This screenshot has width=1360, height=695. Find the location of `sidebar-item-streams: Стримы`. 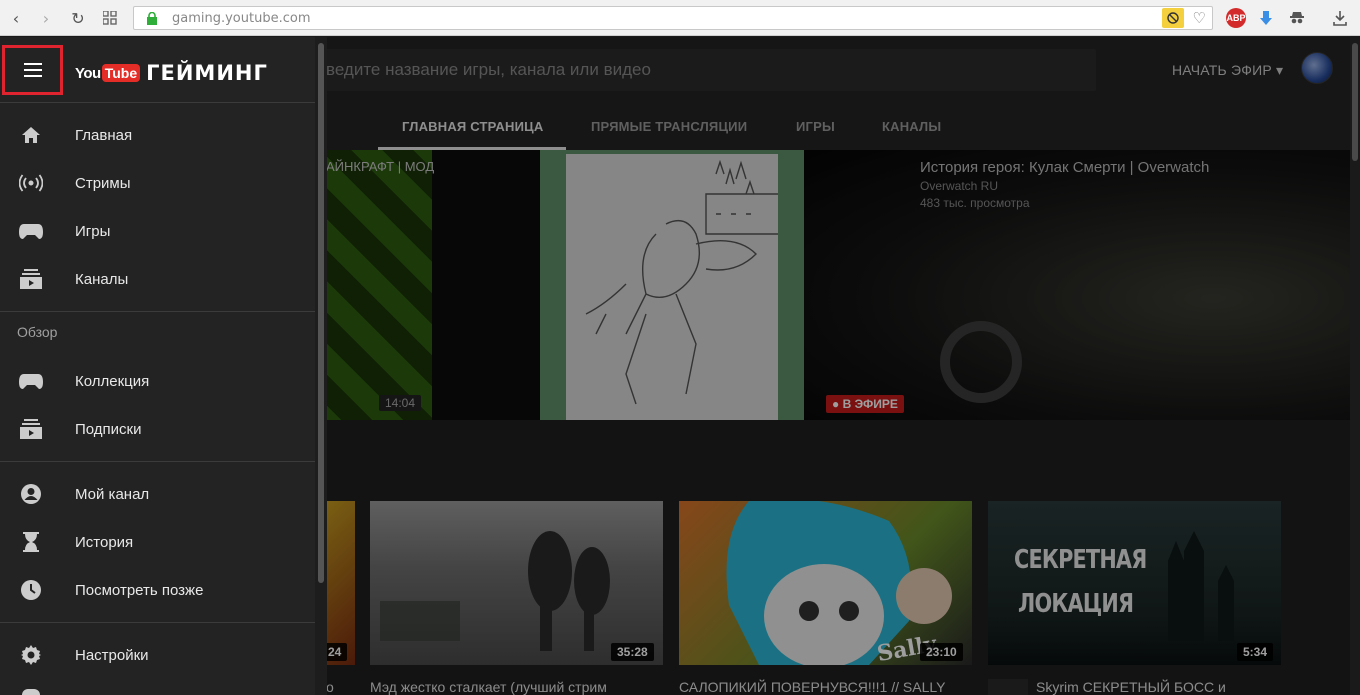

sidebar-item-streams: Стримы is located at coordinates (157, 183).